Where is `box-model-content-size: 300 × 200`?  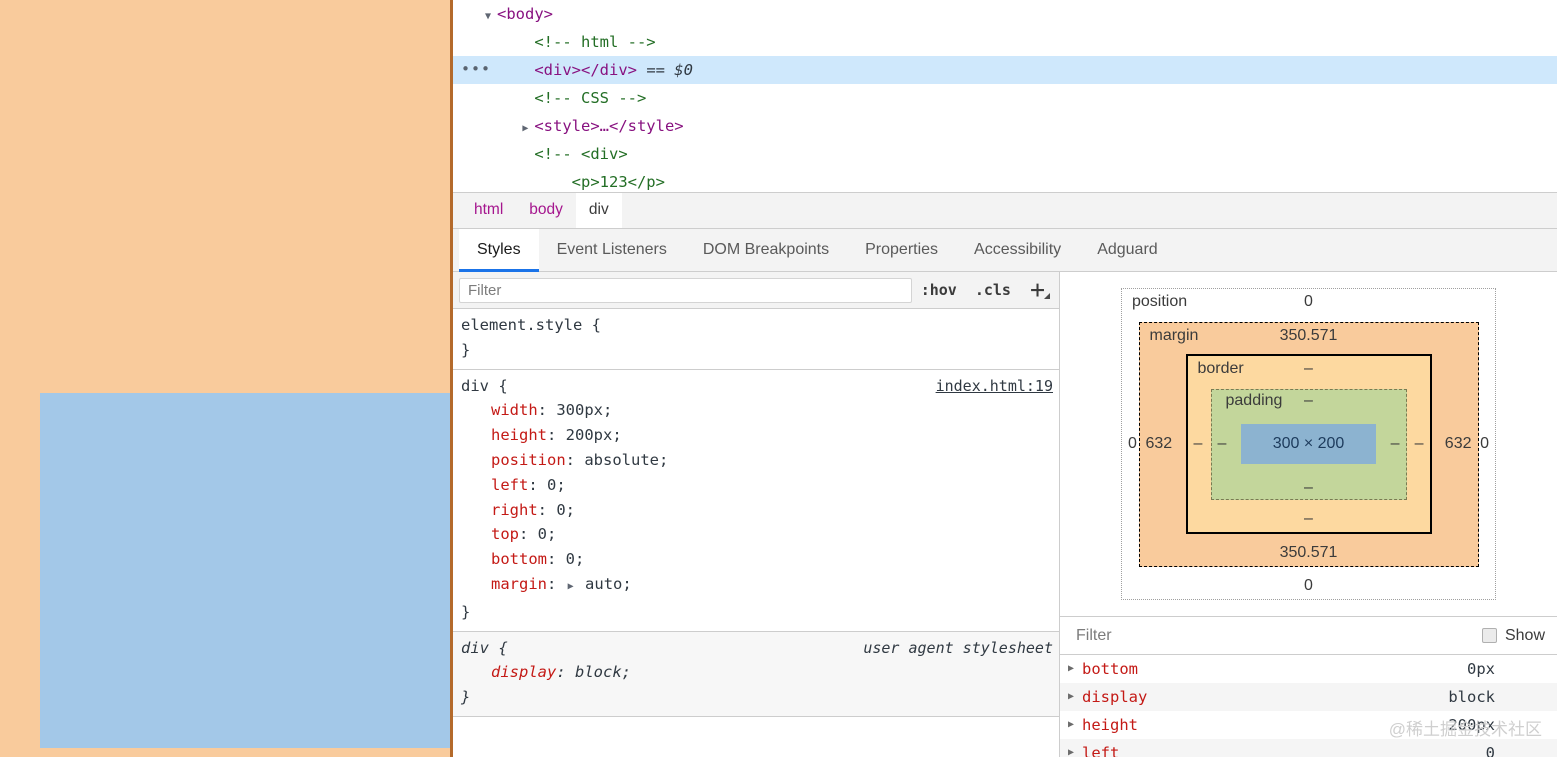
box-model-content-size: 300 × 200 is located at coordinates (1308, 444).